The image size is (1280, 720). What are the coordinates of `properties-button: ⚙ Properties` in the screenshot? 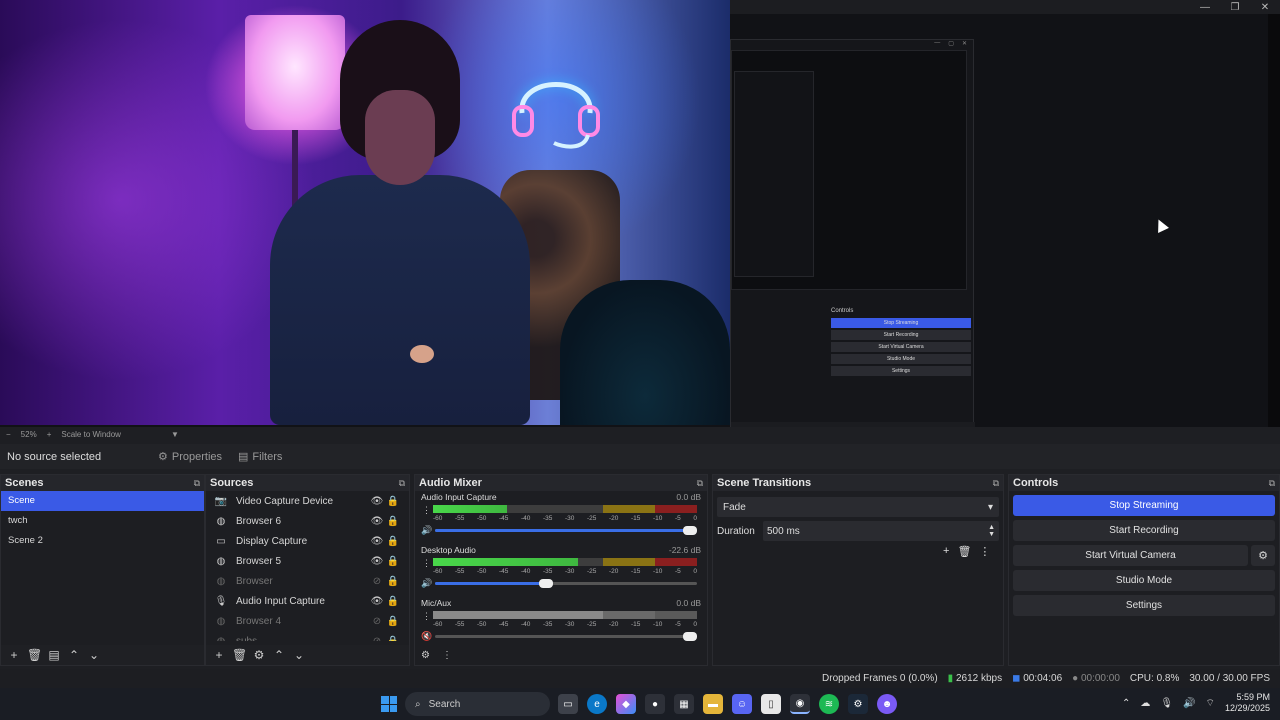 It's located at (190, 456).